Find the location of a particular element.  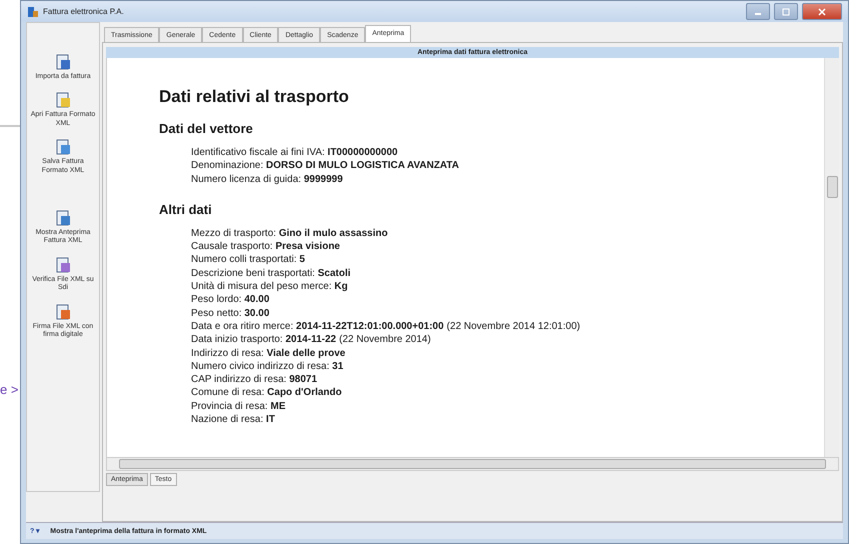

field-line: Nazione di resa: IT is located at coordinates (233, 419).